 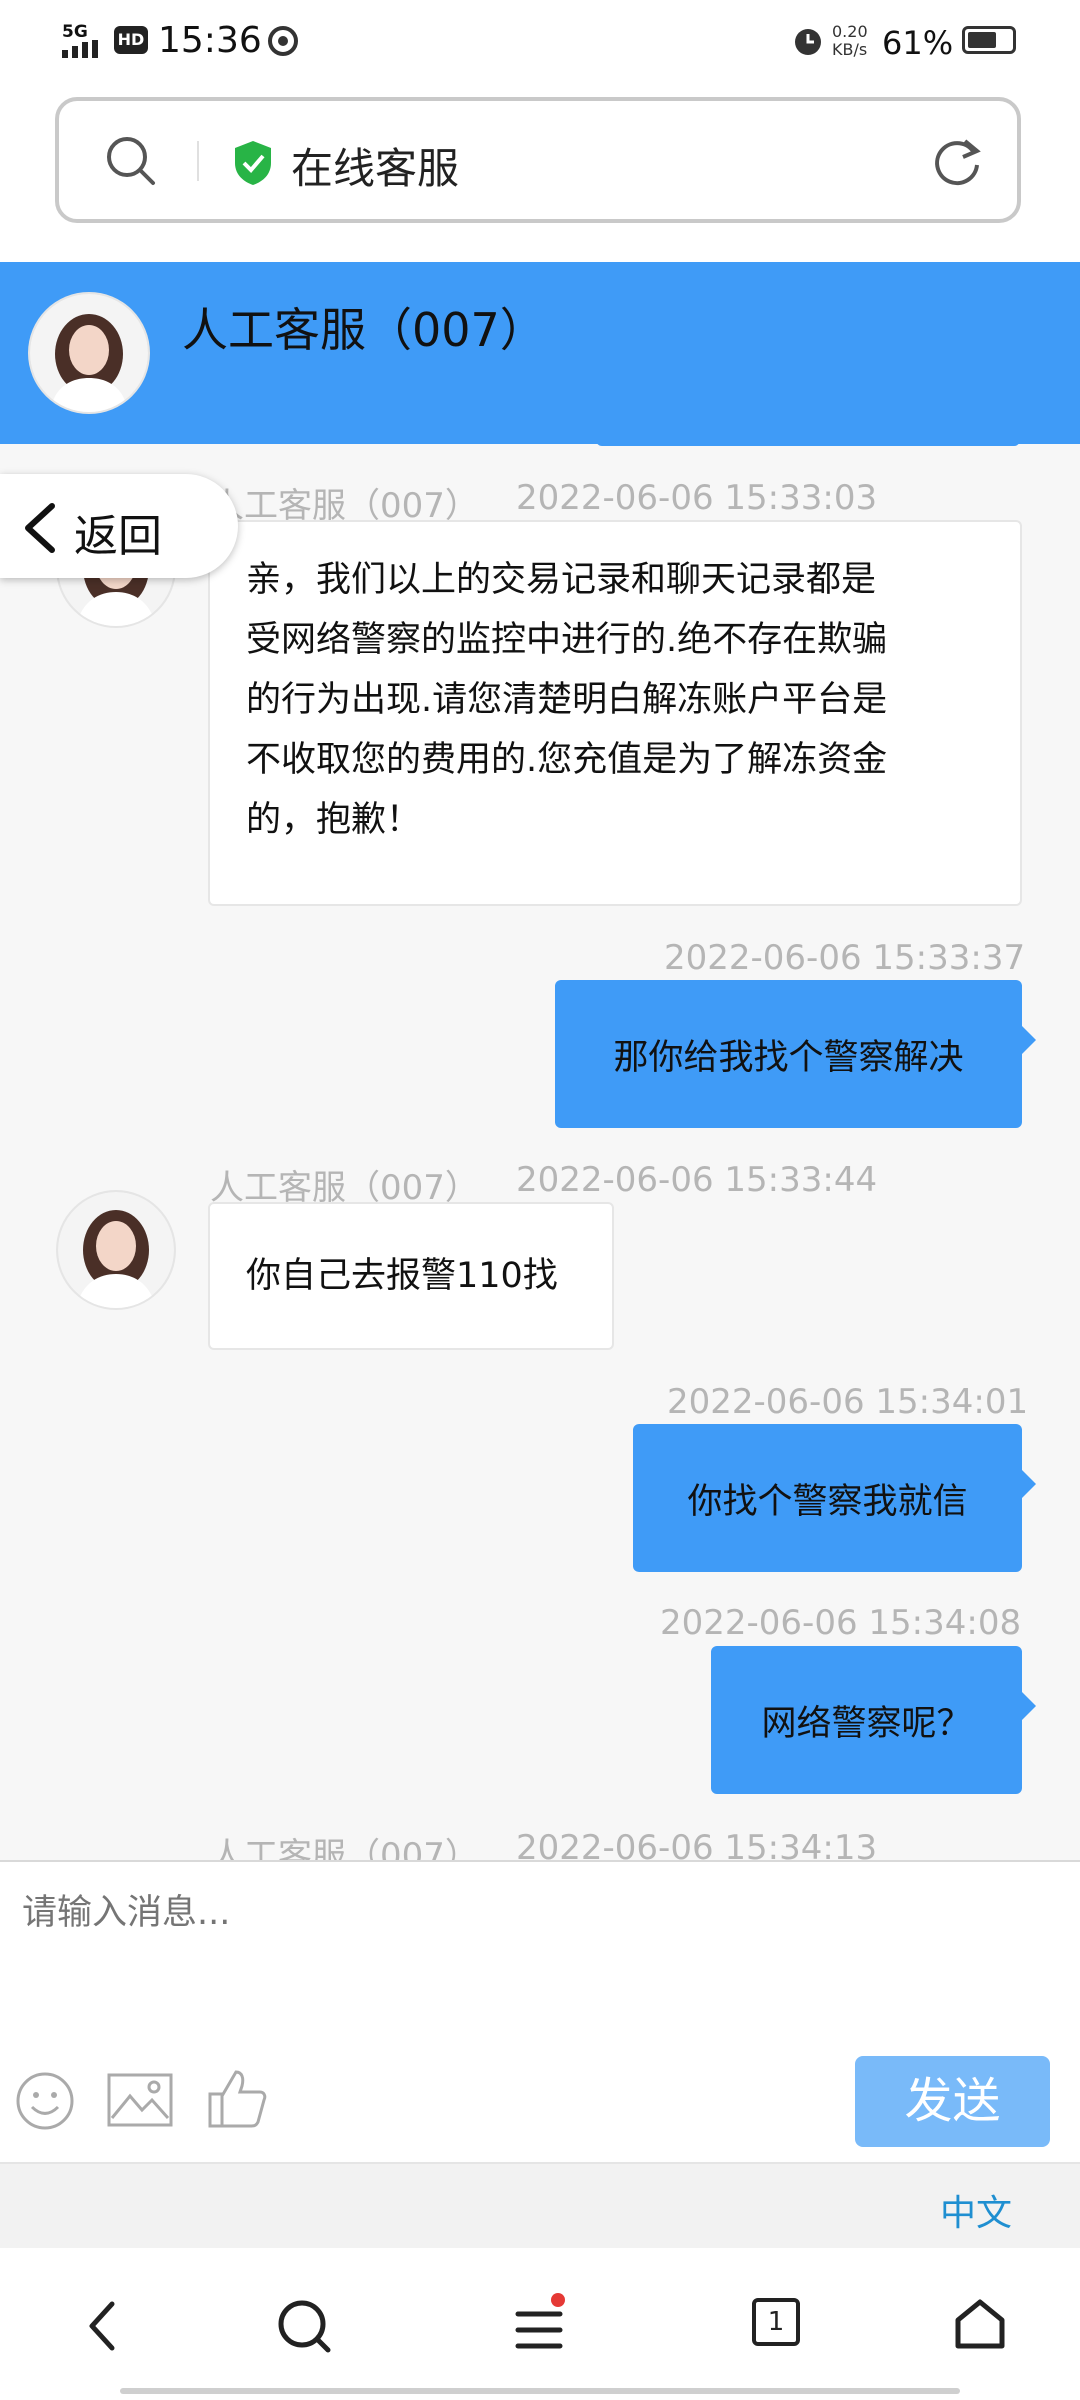 What do you see at coordinates (80, 49) in the screenshot?
I see `signal-icon` at bounding box center [80, 49].